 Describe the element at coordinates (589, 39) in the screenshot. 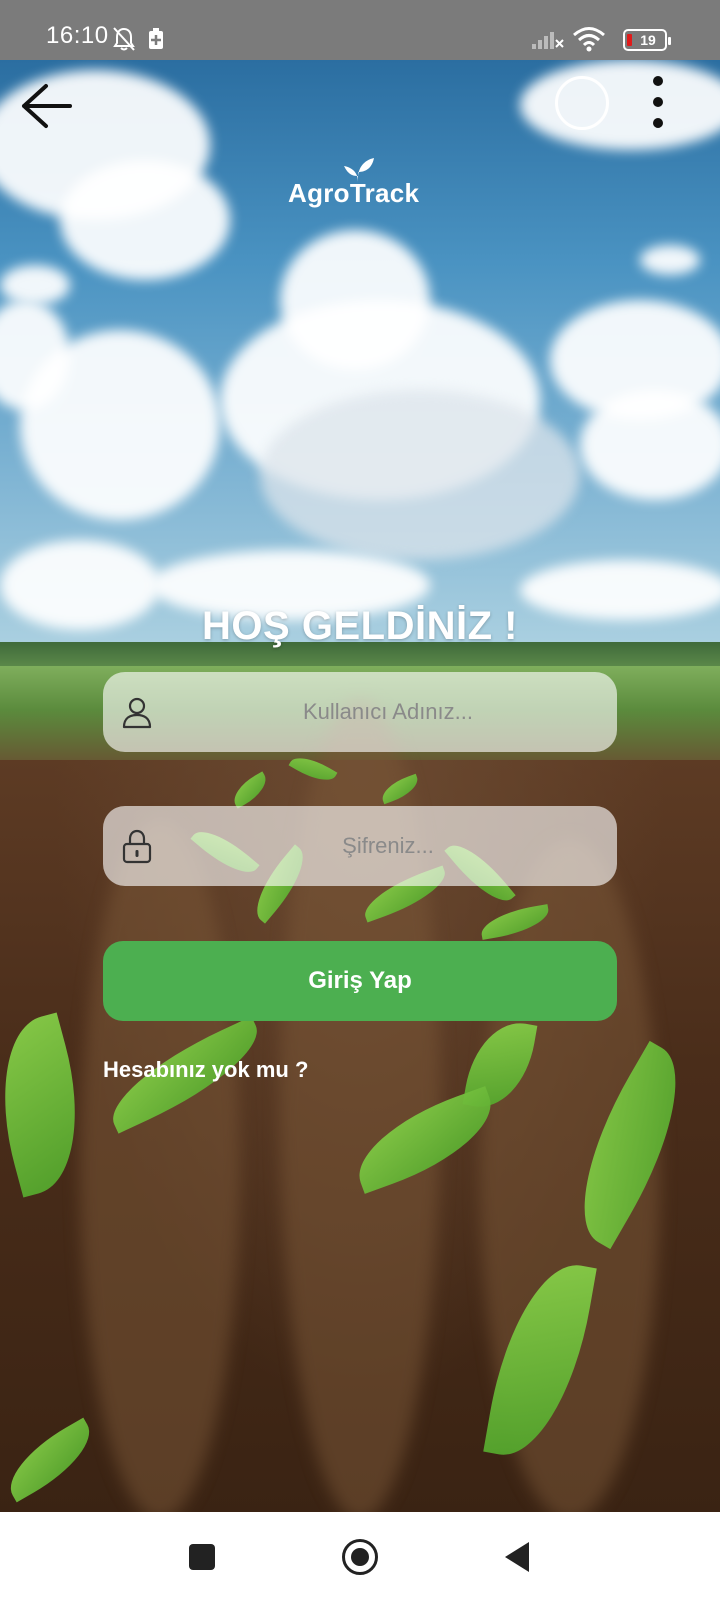

I see `wifi-icon` at that location.